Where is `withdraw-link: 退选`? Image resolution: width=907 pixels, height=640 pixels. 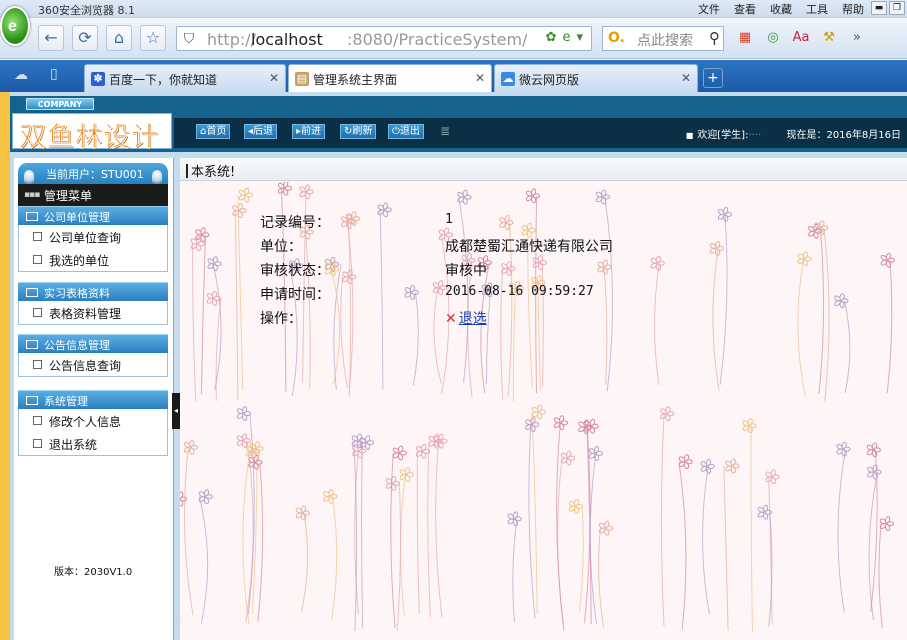
withdraw-link: 退选 is located at coordinates (473, 319).